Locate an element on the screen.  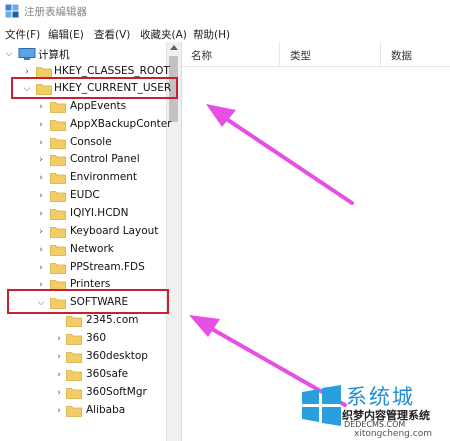
watermark-logo-icon is located at coordinates (321, 405).